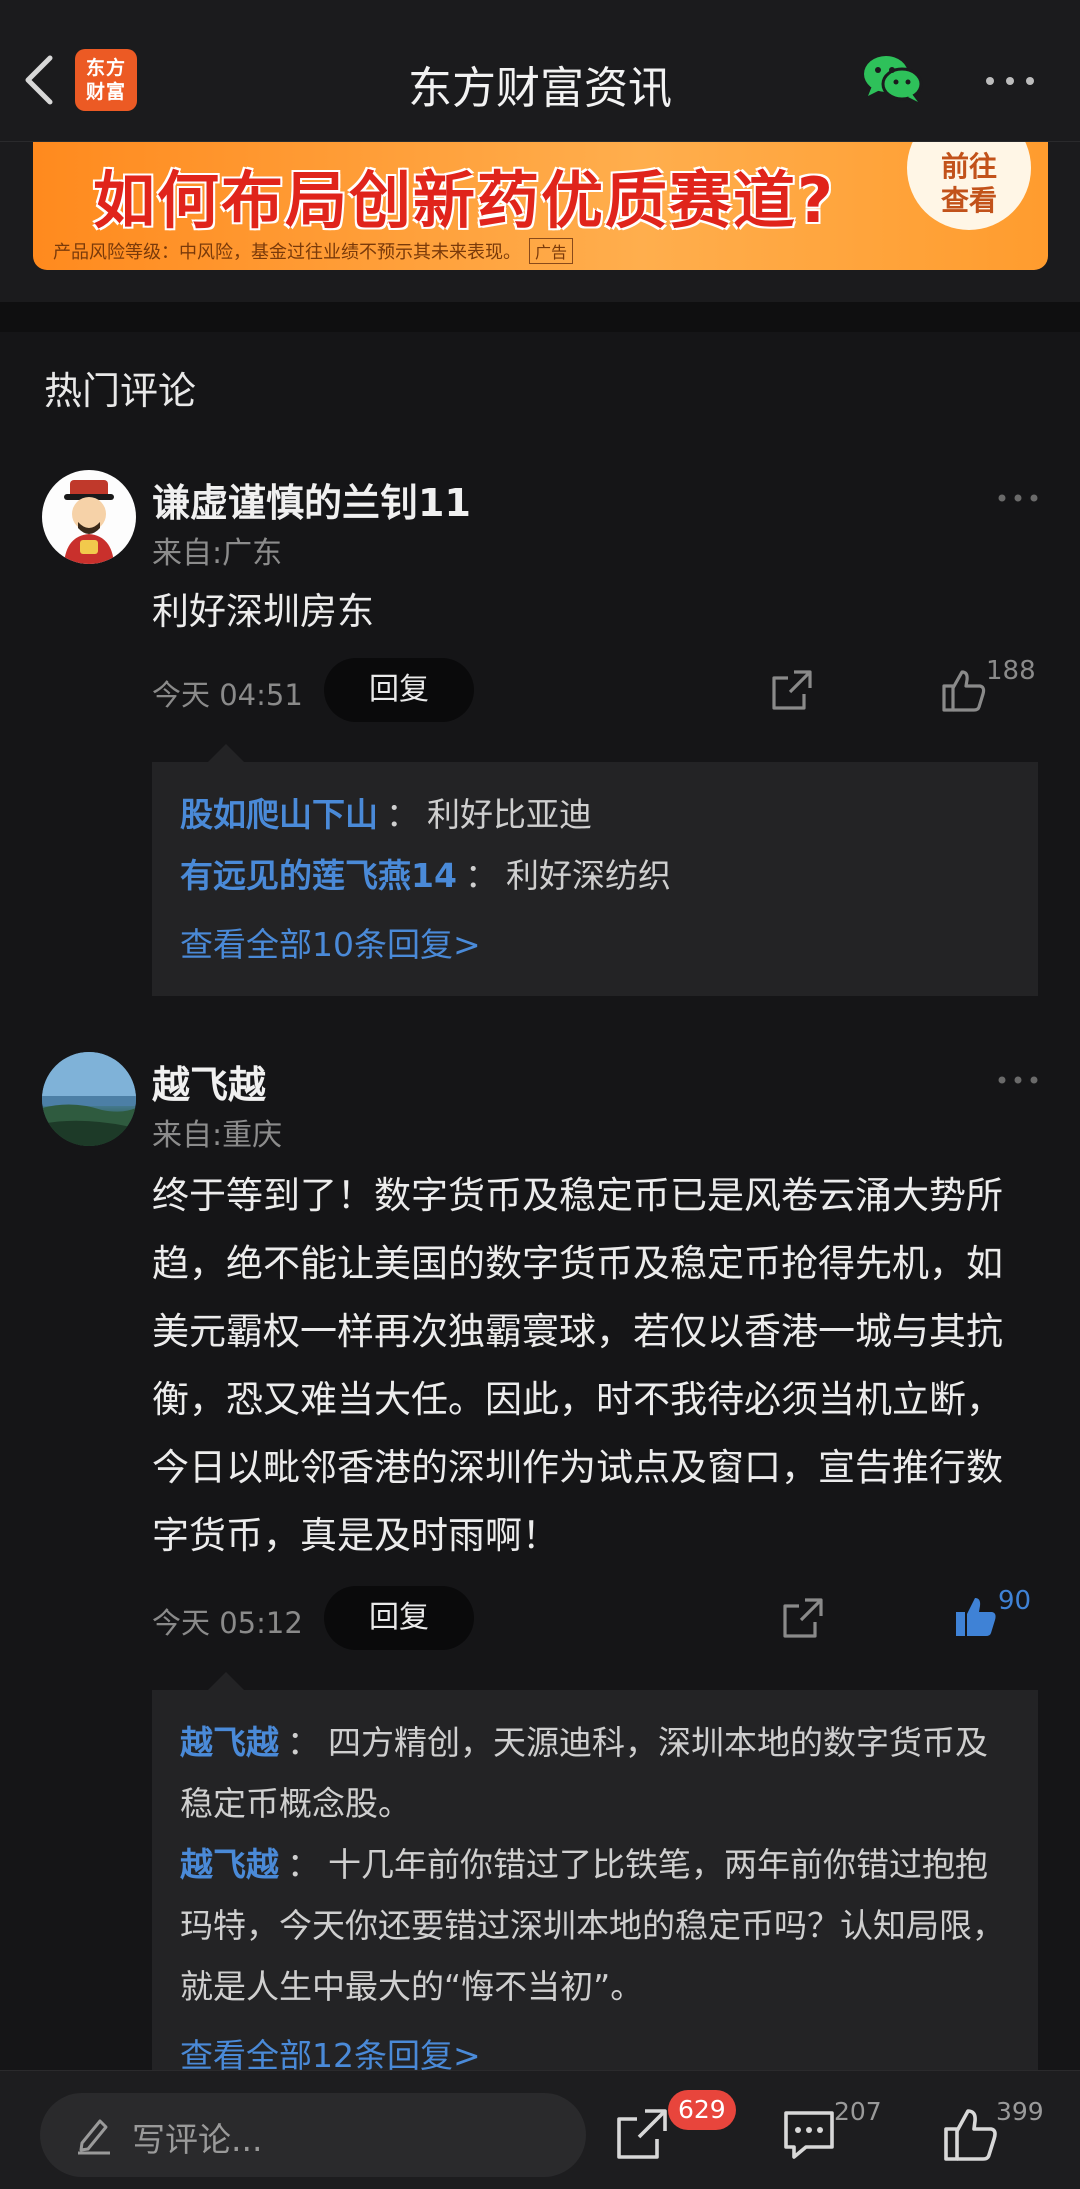 The height and width of the screenshot is (2189, 1080). Describe the element at coordinates (509, 814) in the screenshot. I see `reply-text: 利好比亚迪` at that location.